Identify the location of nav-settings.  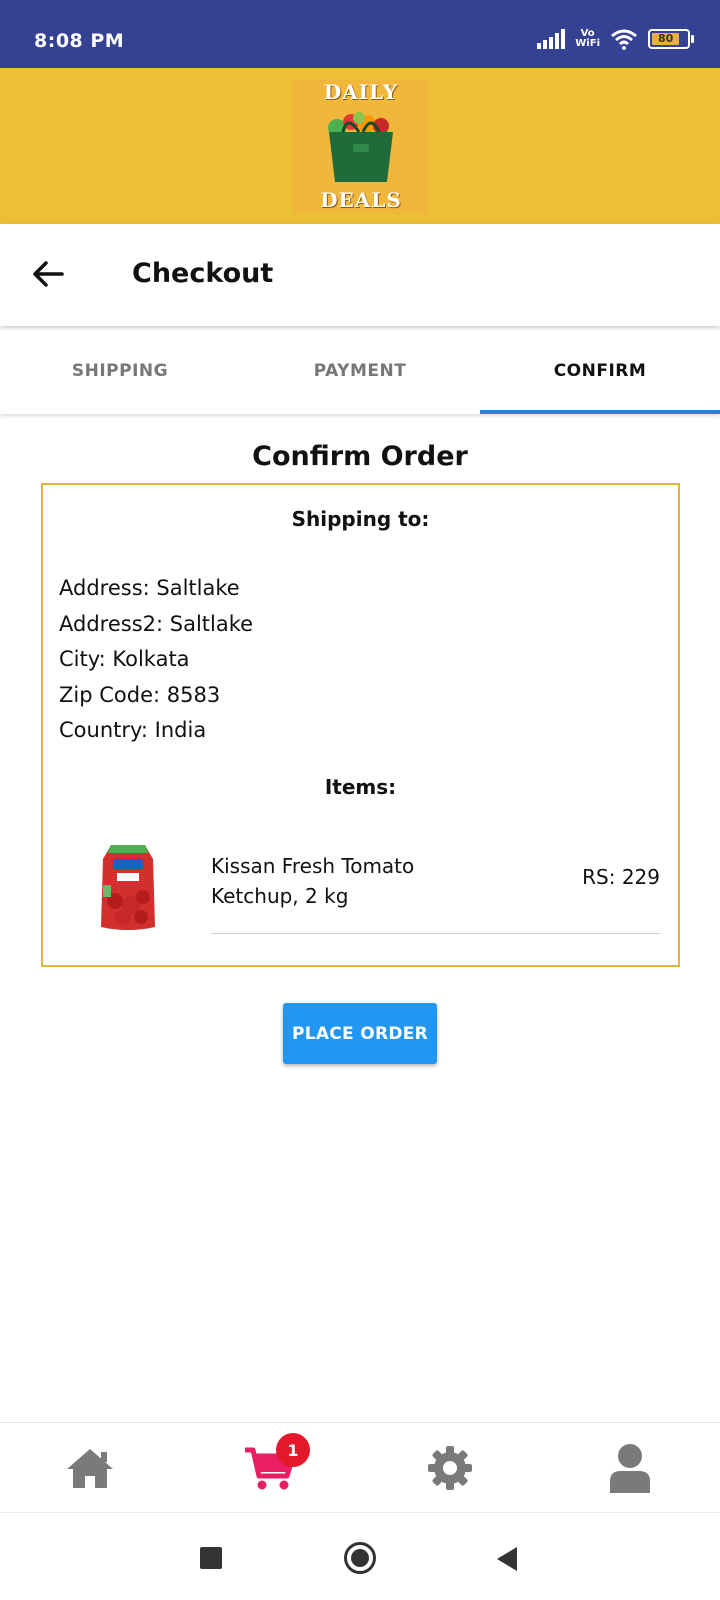
(450, 1467).